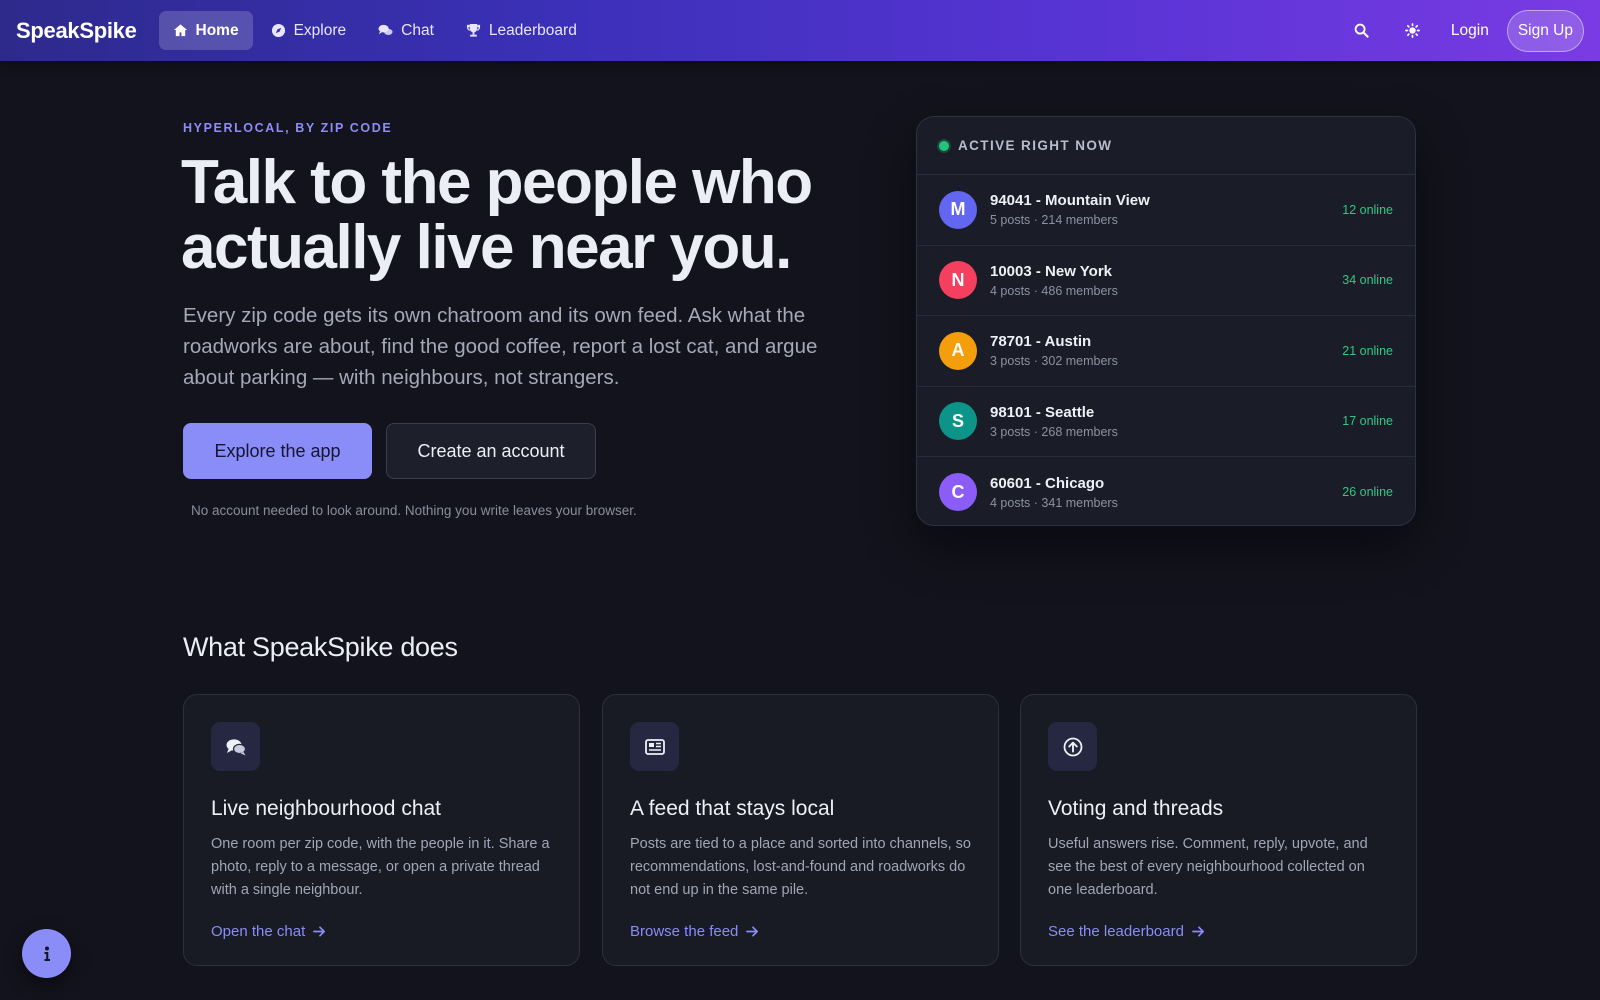 This screenshot has width=1600, height=1000. I want to click on zip-meta: 3 posts · 268 members, so click(1054, 431).